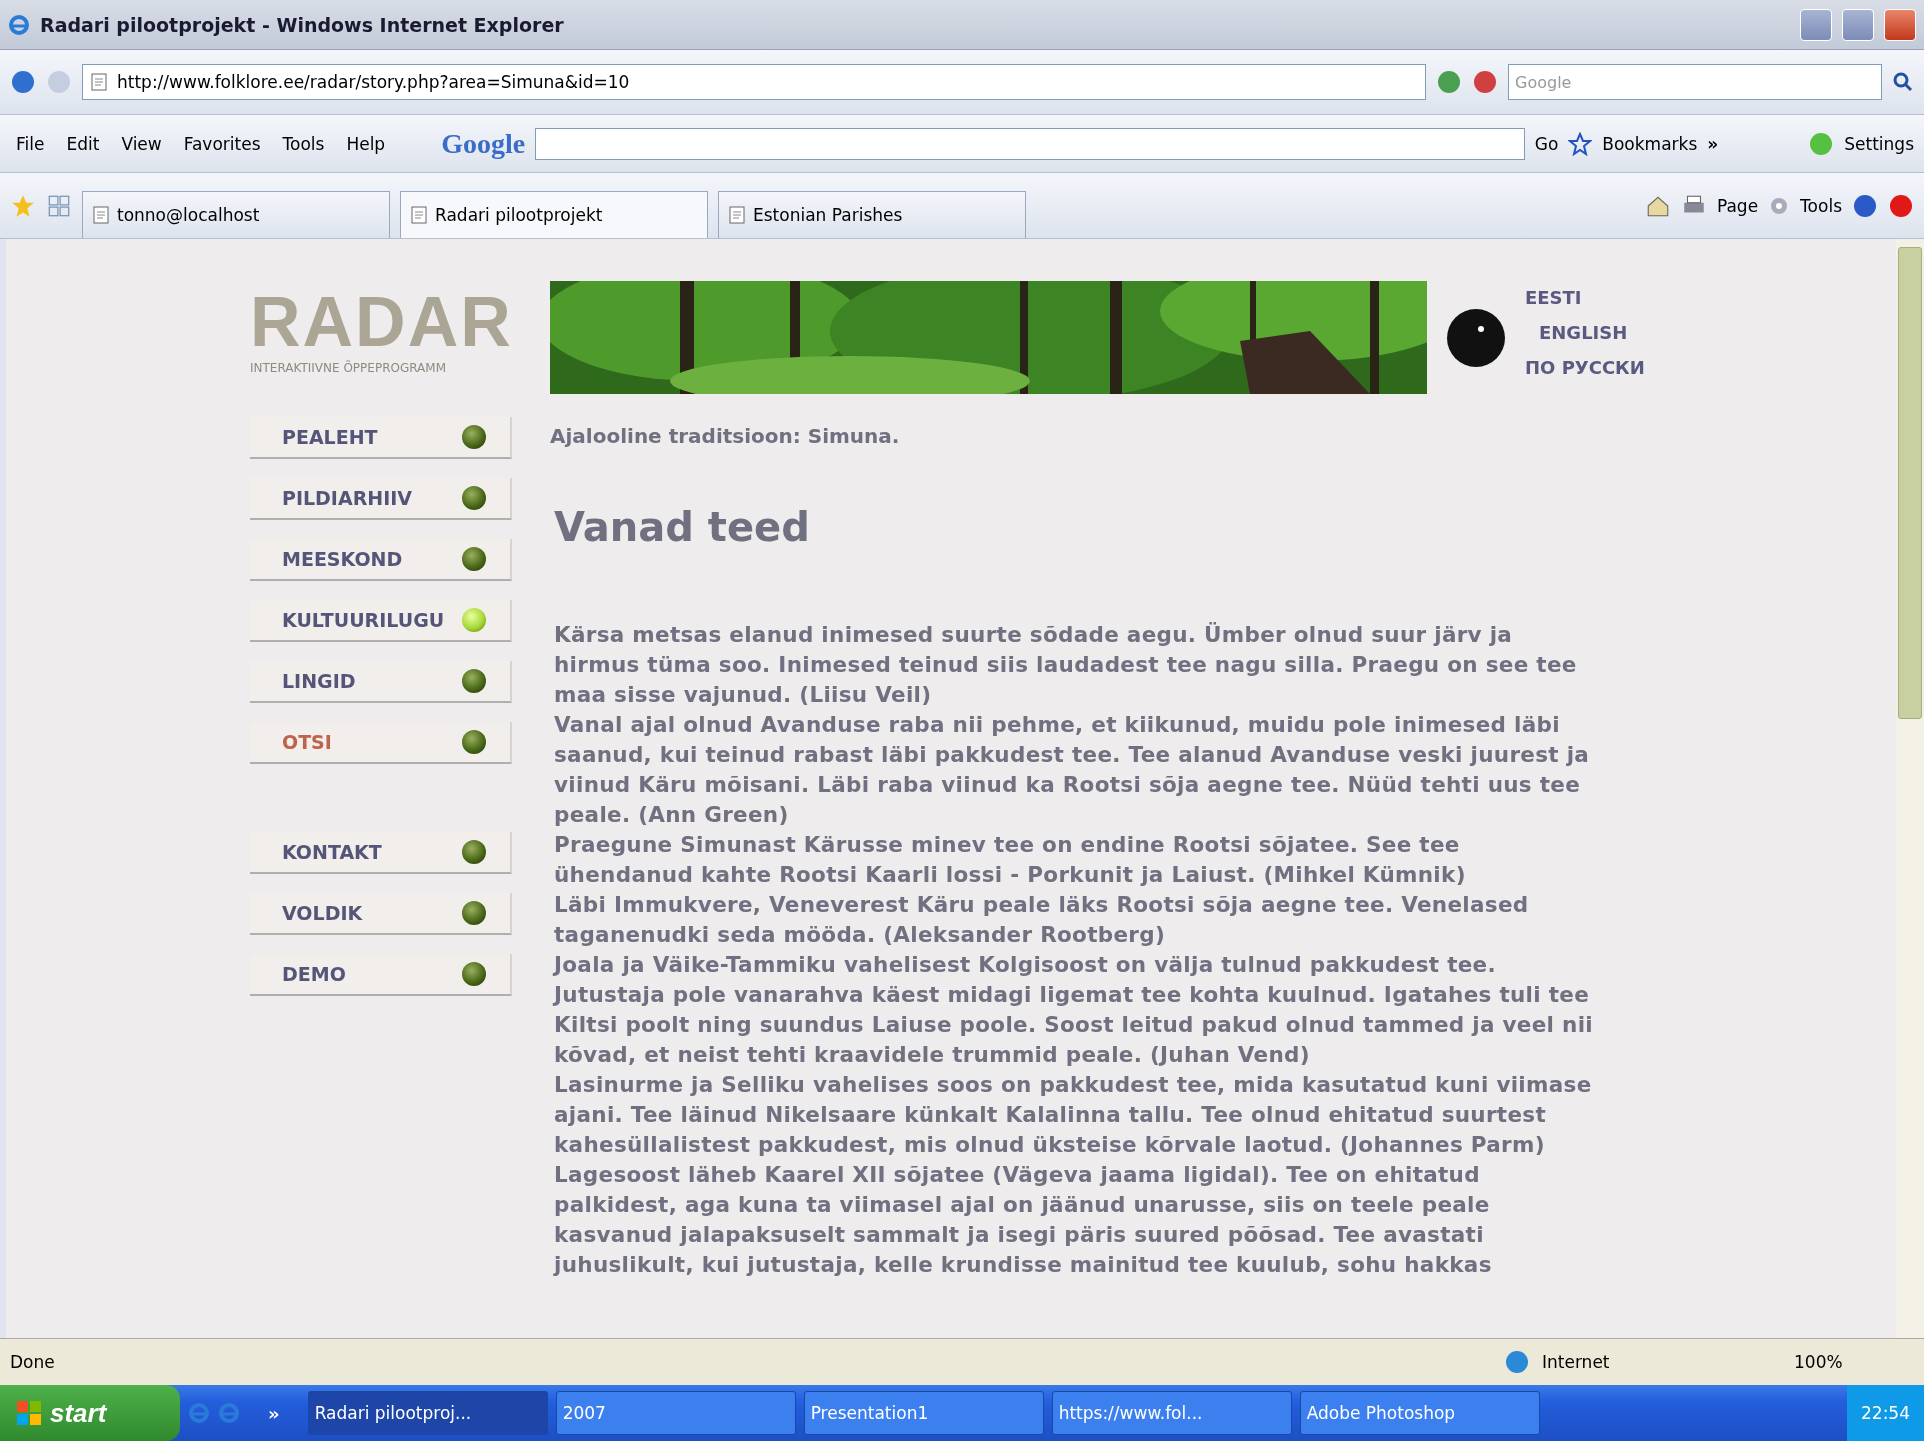 This screenshot has height=1441, width=1924. I want to click on logo-subtitle: INTERAKTIIVNE ÕPPEPROGRAMM, so click(348, 368).